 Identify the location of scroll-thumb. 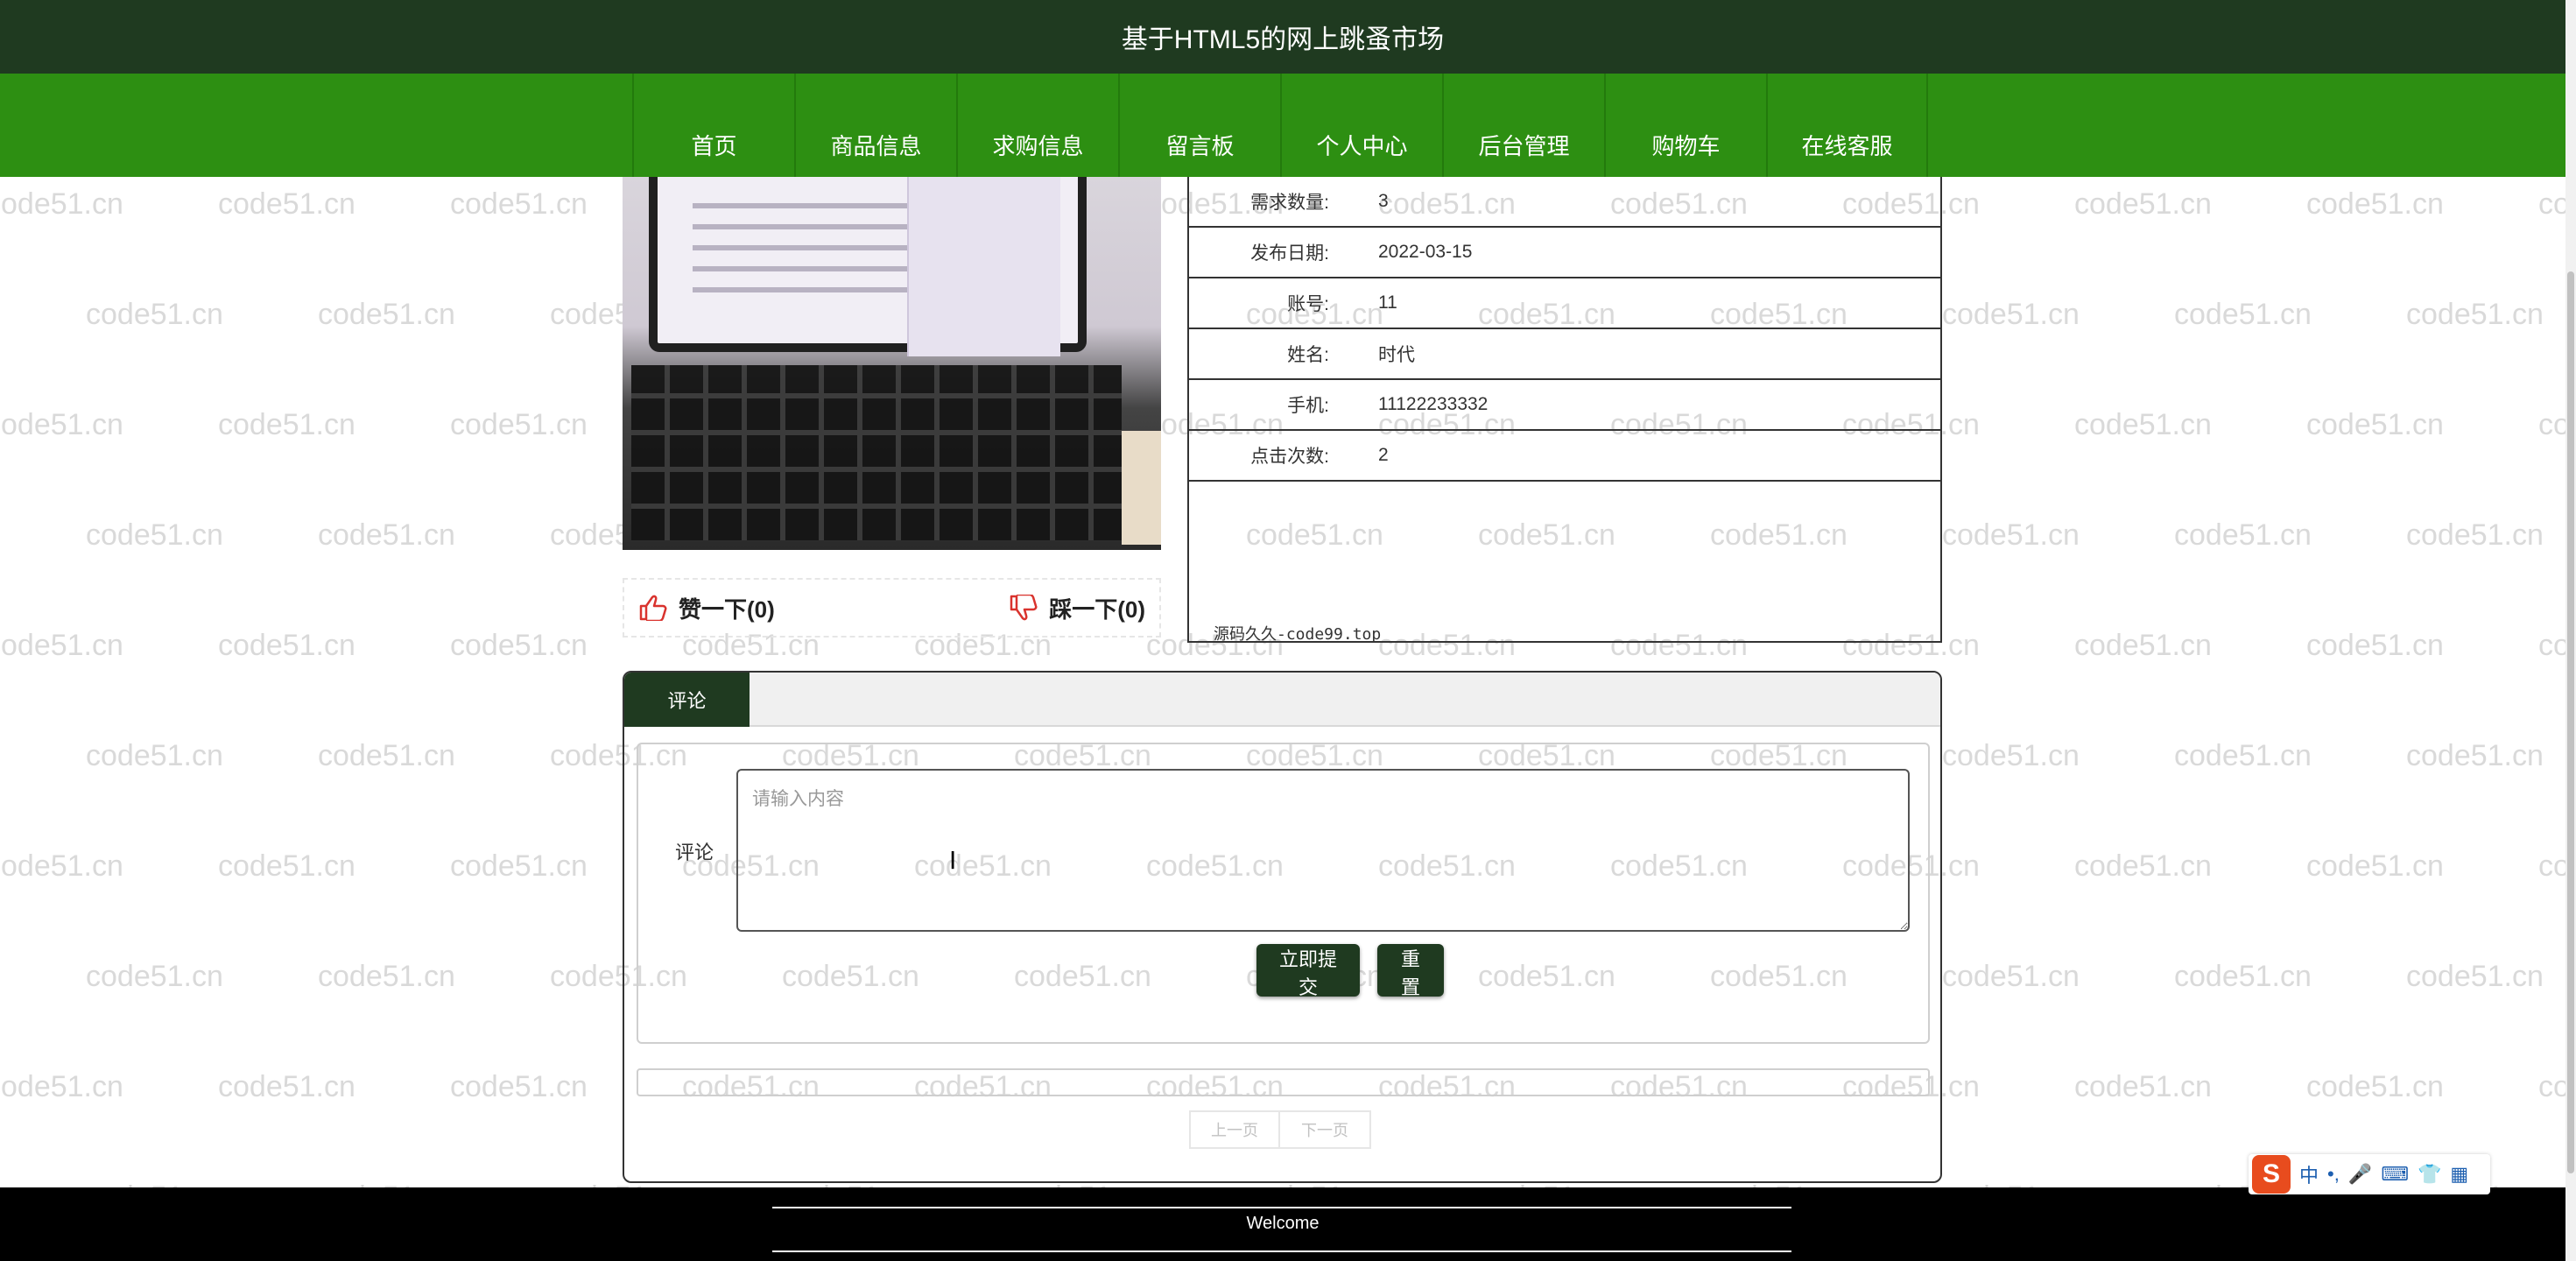
(2570, 722).